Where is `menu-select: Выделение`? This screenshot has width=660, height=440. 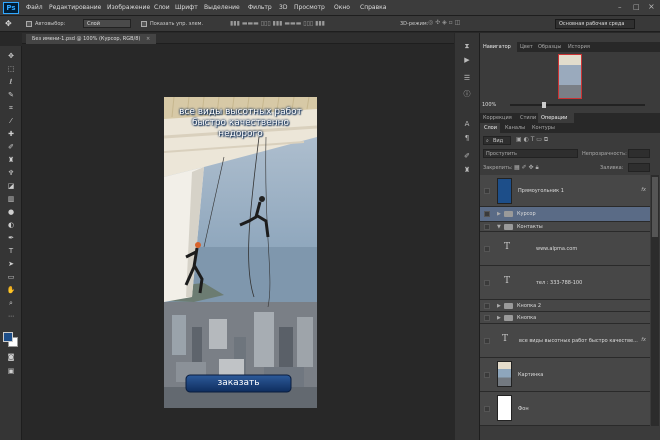 menu-select: Выделение is located at coordinates (222, 7).